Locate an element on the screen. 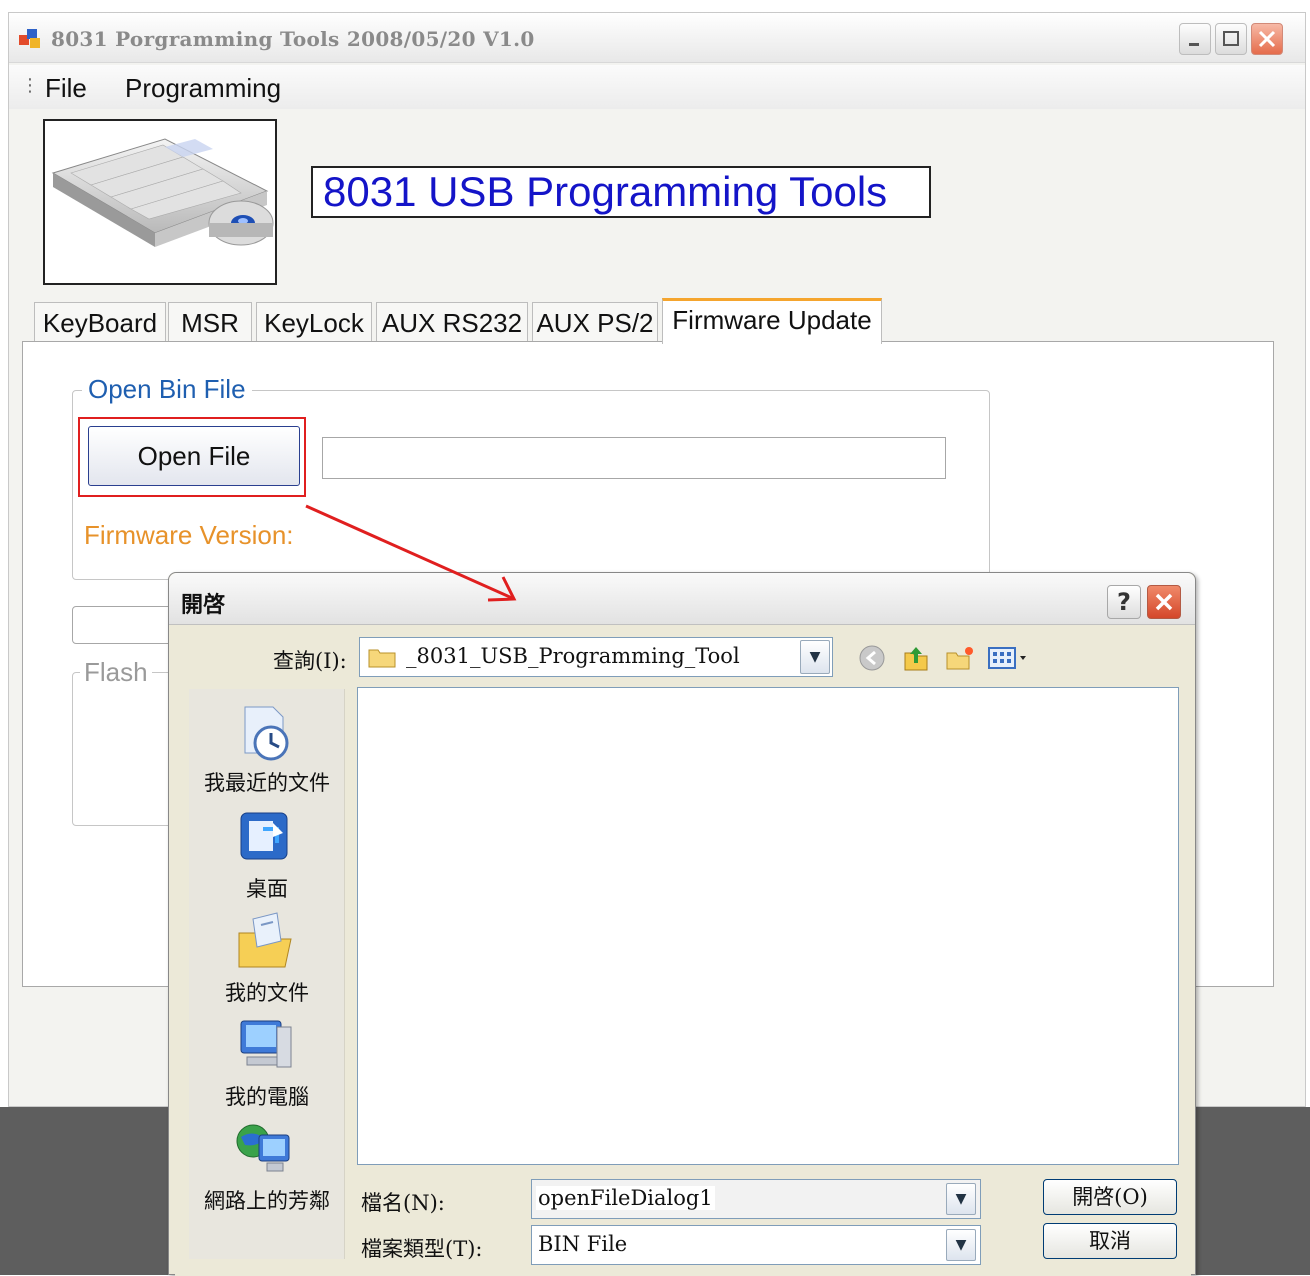 The height and width of the screenshot is (1276, 1310). desktop-icon is located at coordinates (265, 839).